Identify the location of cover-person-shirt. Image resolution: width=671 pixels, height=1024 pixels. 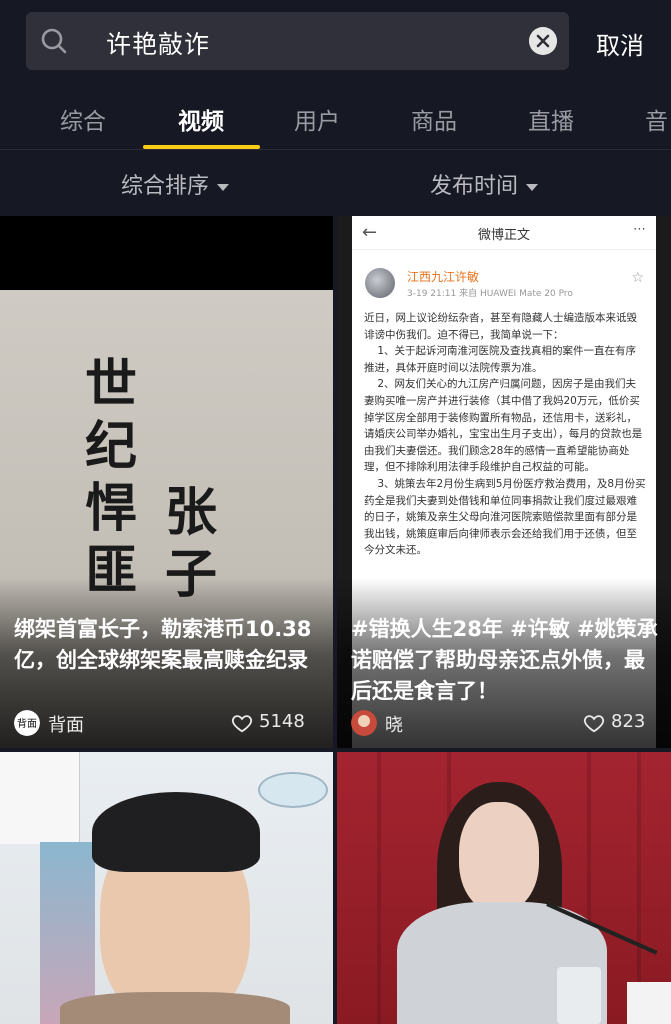
(175, 1008).